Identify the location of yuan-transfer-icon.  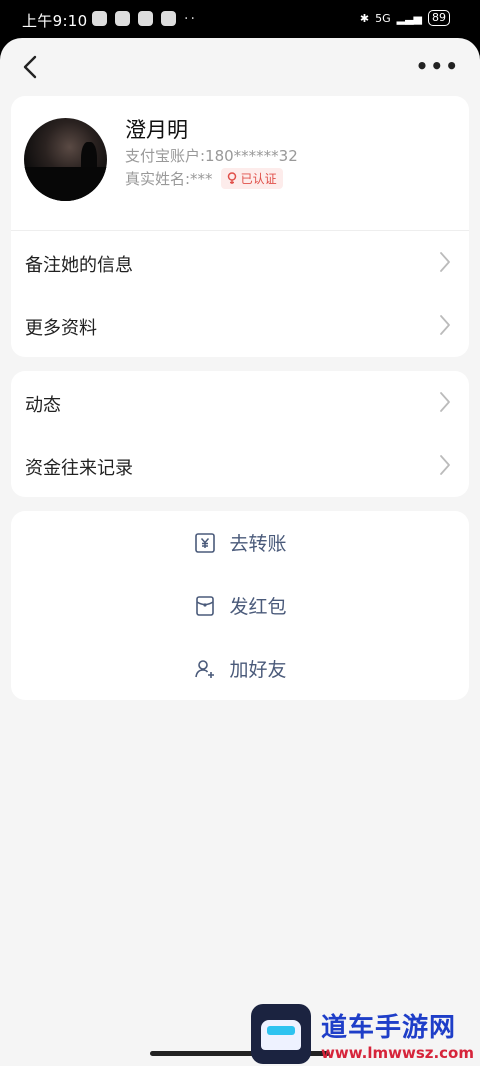
(205, 542).